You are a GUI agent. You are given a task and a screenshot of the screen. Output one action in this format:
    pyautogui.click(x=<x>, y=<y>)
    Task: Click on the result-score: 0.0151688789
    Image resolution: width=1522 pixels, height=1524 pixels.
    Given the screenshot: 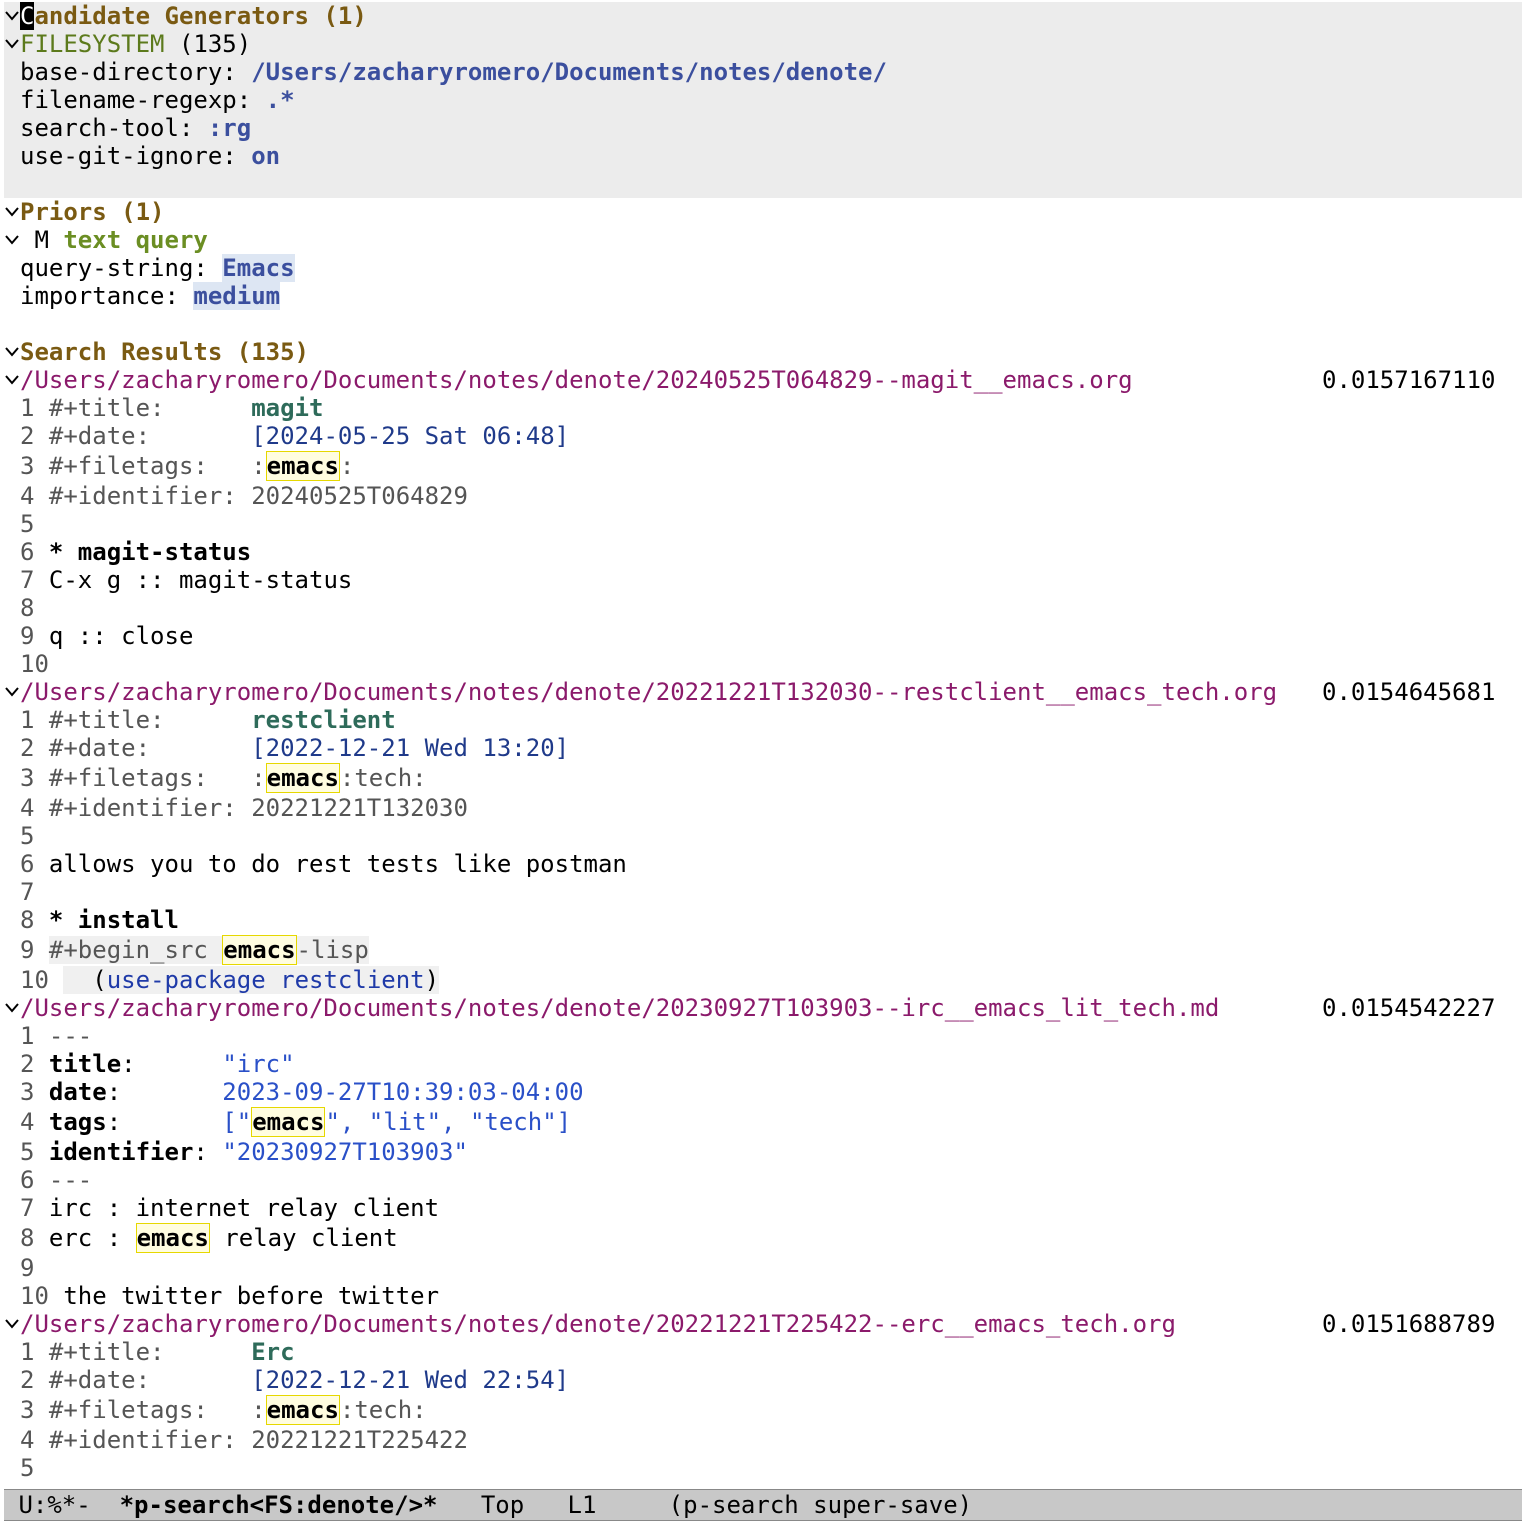 What is the action you would take?
    pyautogui.click(x=1409, y=1324)
    